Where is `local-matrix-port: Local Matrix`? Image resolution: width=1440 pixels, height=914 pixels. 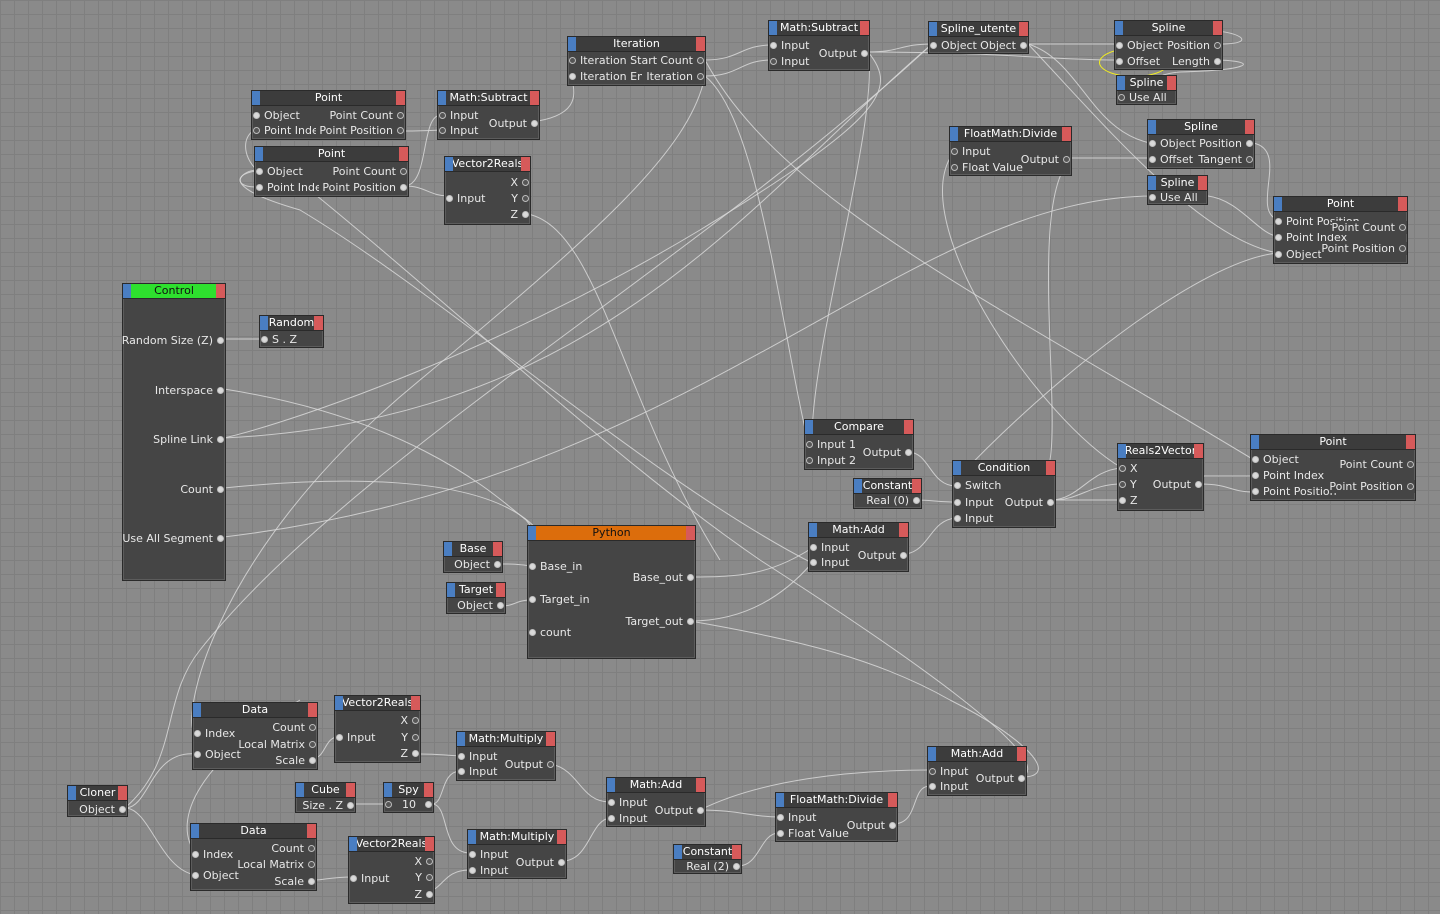
local-matrix-port: Local Matrix is located at coordinates (277, 744).